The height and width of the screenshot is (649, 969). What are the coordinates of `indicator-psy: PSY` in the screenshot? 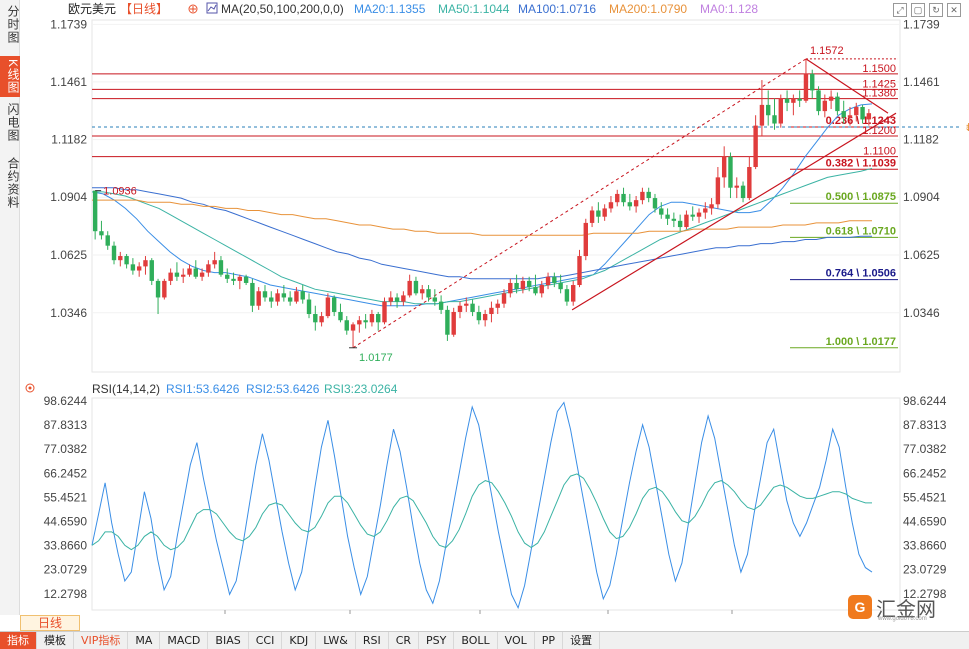 It's located at (437, 640).